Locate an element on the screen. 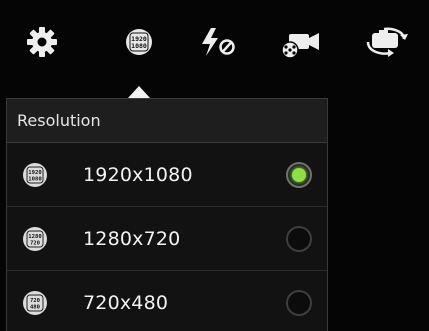 This screenshot has height=331, width=429. popup-pointer-arrow is located at coordinates (139, 92).